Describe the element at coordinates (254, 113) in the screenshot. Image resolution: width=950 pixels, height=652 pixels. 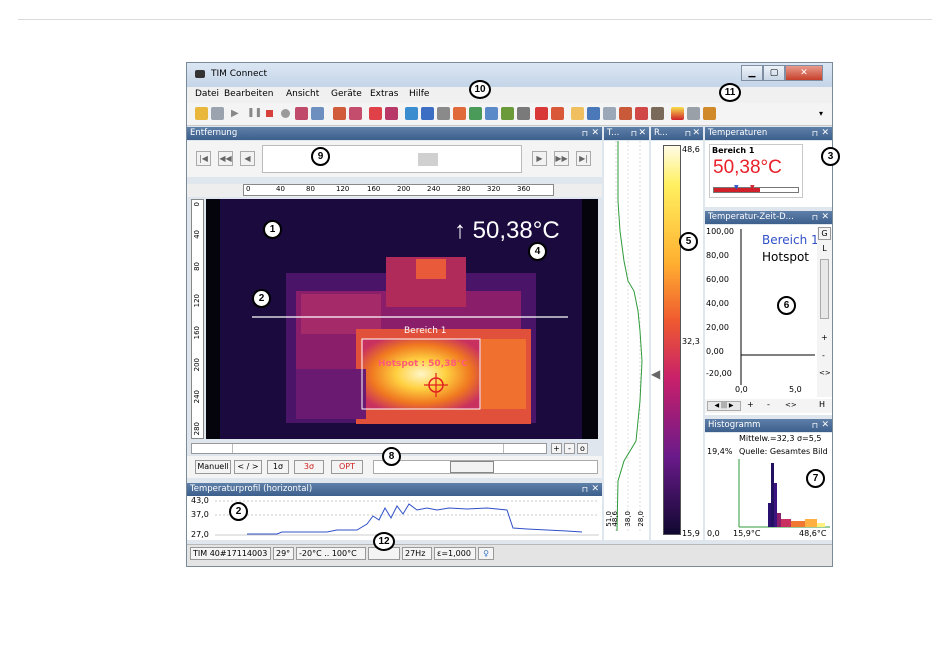
I see `pause-icon: ❚❚` at that location.